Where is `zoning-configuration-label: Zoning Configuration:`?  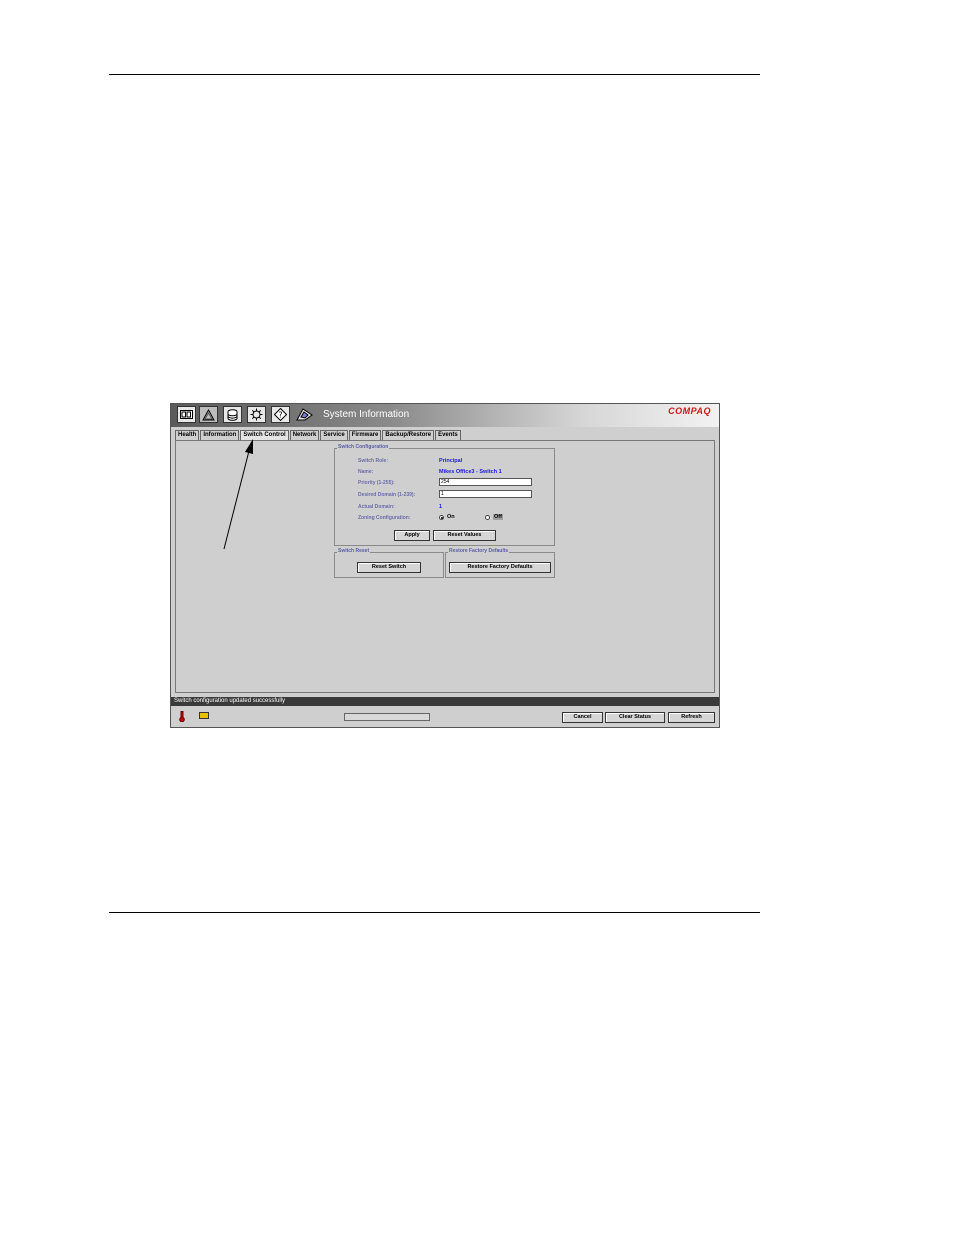 zoning-configuration-label: Zoning Configuration: is located at coordinates (384, 518).